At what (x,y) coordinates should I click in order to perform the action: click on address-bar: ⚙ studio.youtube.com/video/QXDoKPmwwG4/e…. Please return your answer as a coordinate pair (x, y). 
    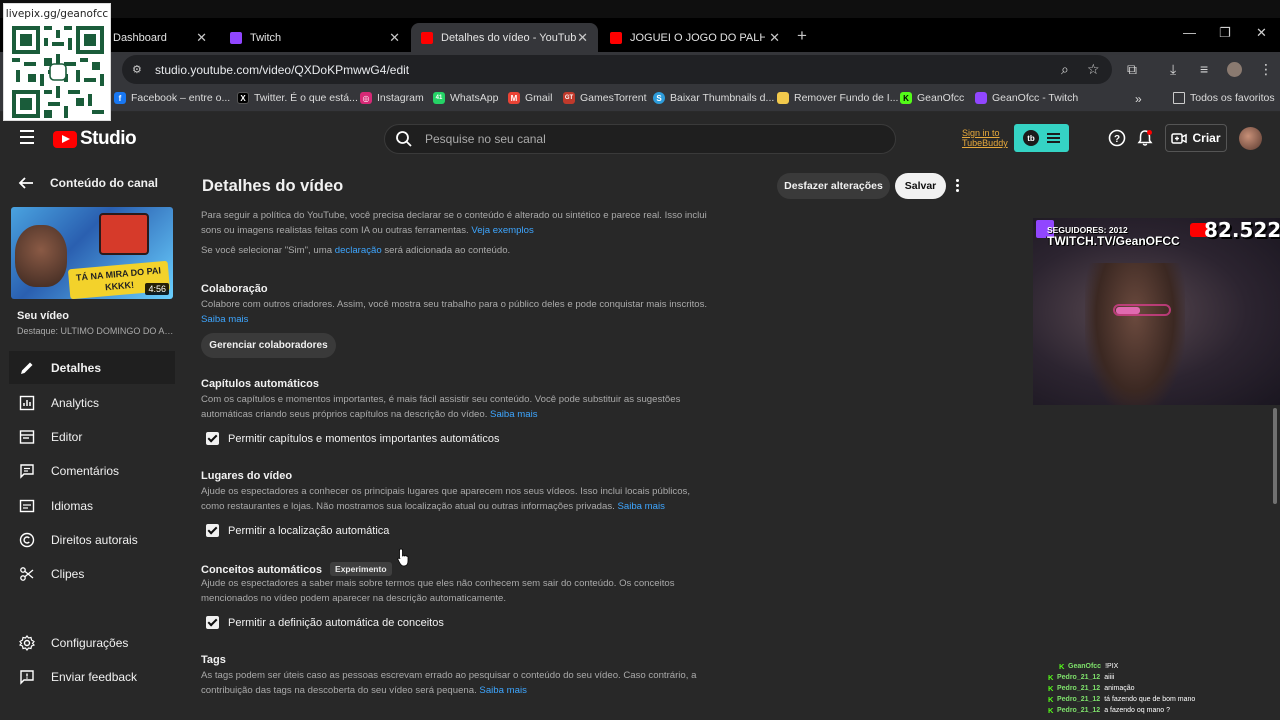
    Looking at the image, I should click on (617, 69).